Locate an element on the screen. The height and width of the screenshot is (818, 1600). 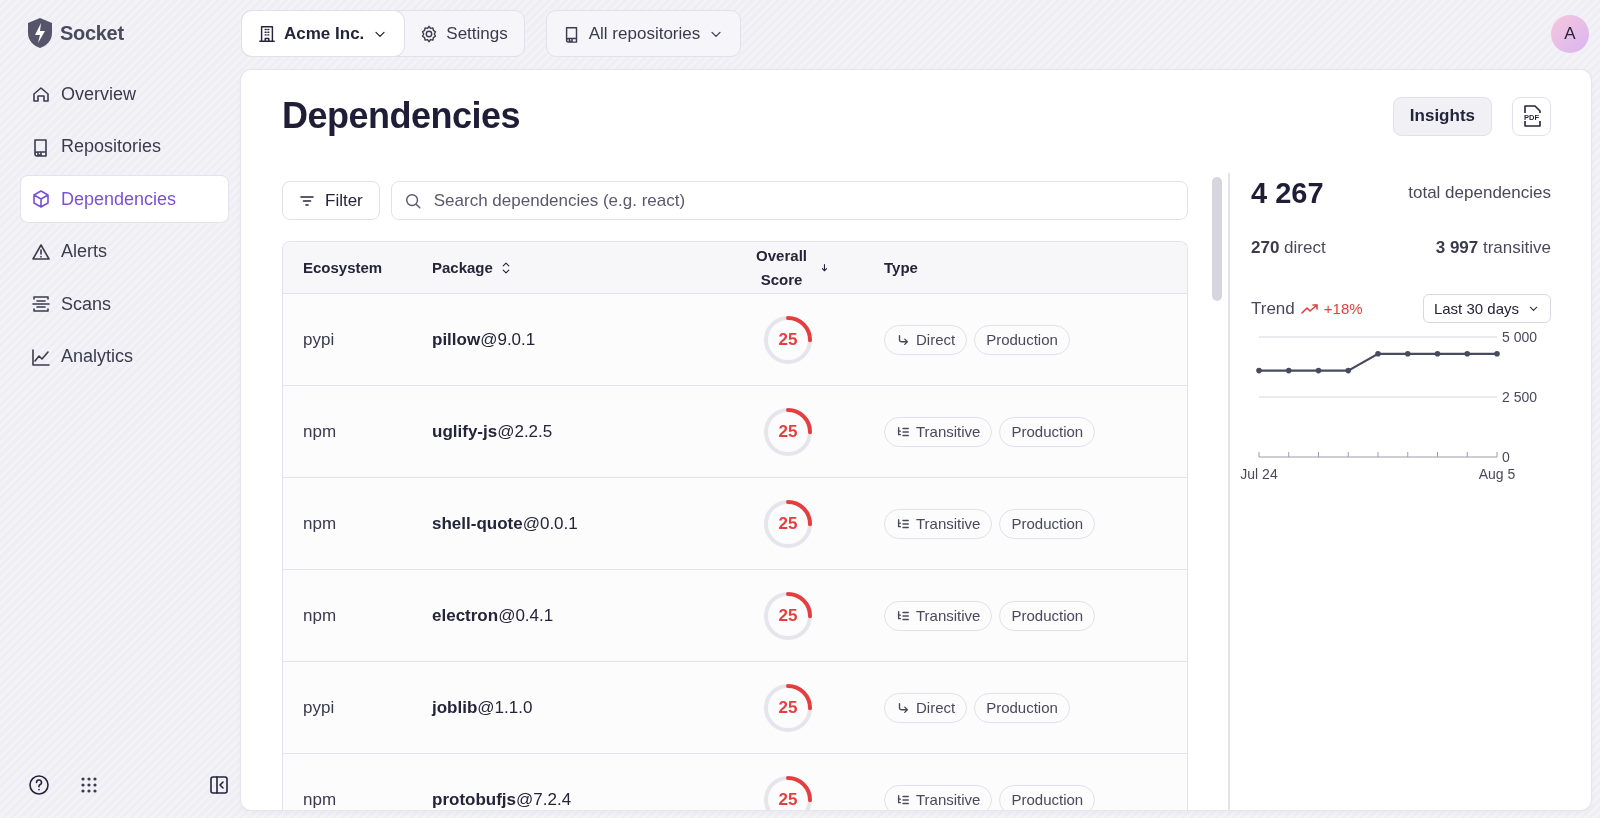
page-title: Dependencies is located at coordinates (402, 116).